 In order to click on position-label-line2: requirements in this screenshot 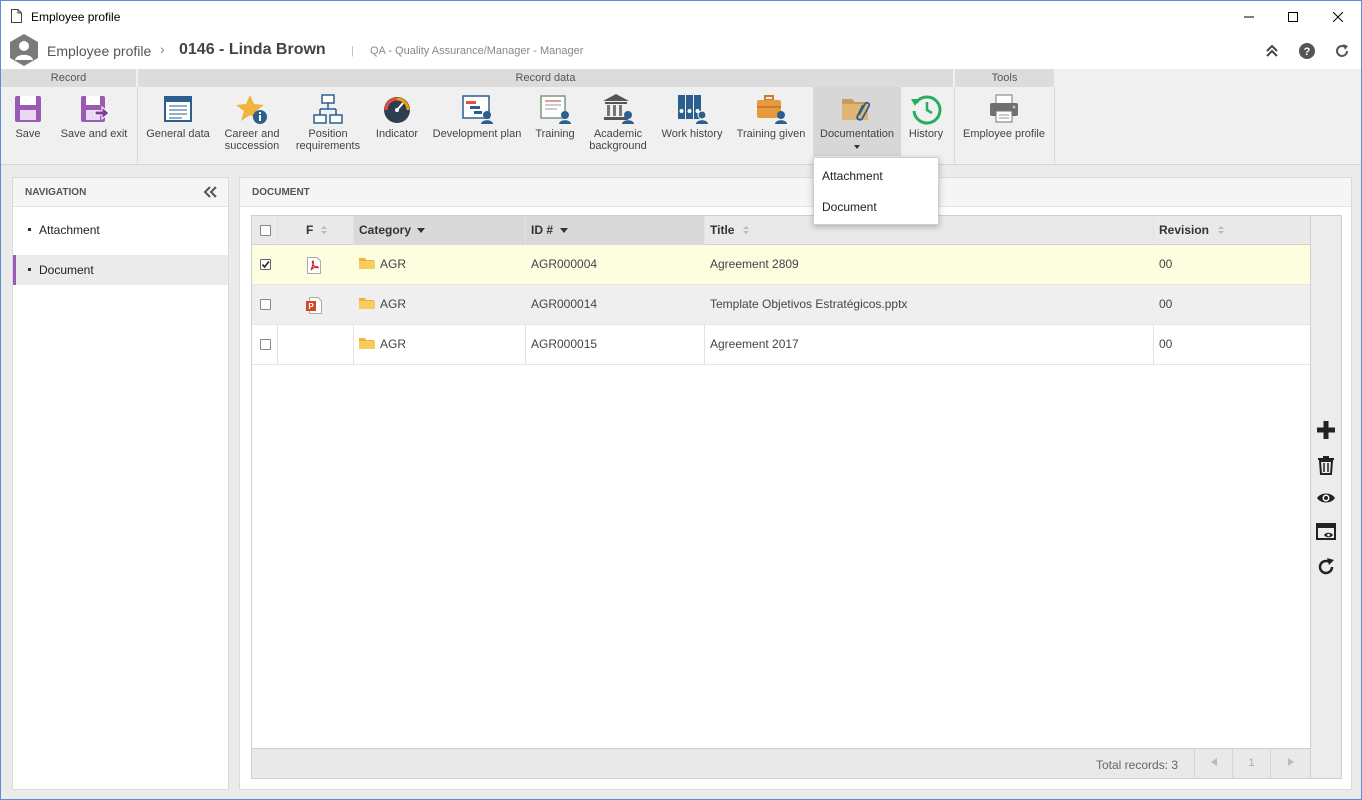, I will do `click(328, 146)`.